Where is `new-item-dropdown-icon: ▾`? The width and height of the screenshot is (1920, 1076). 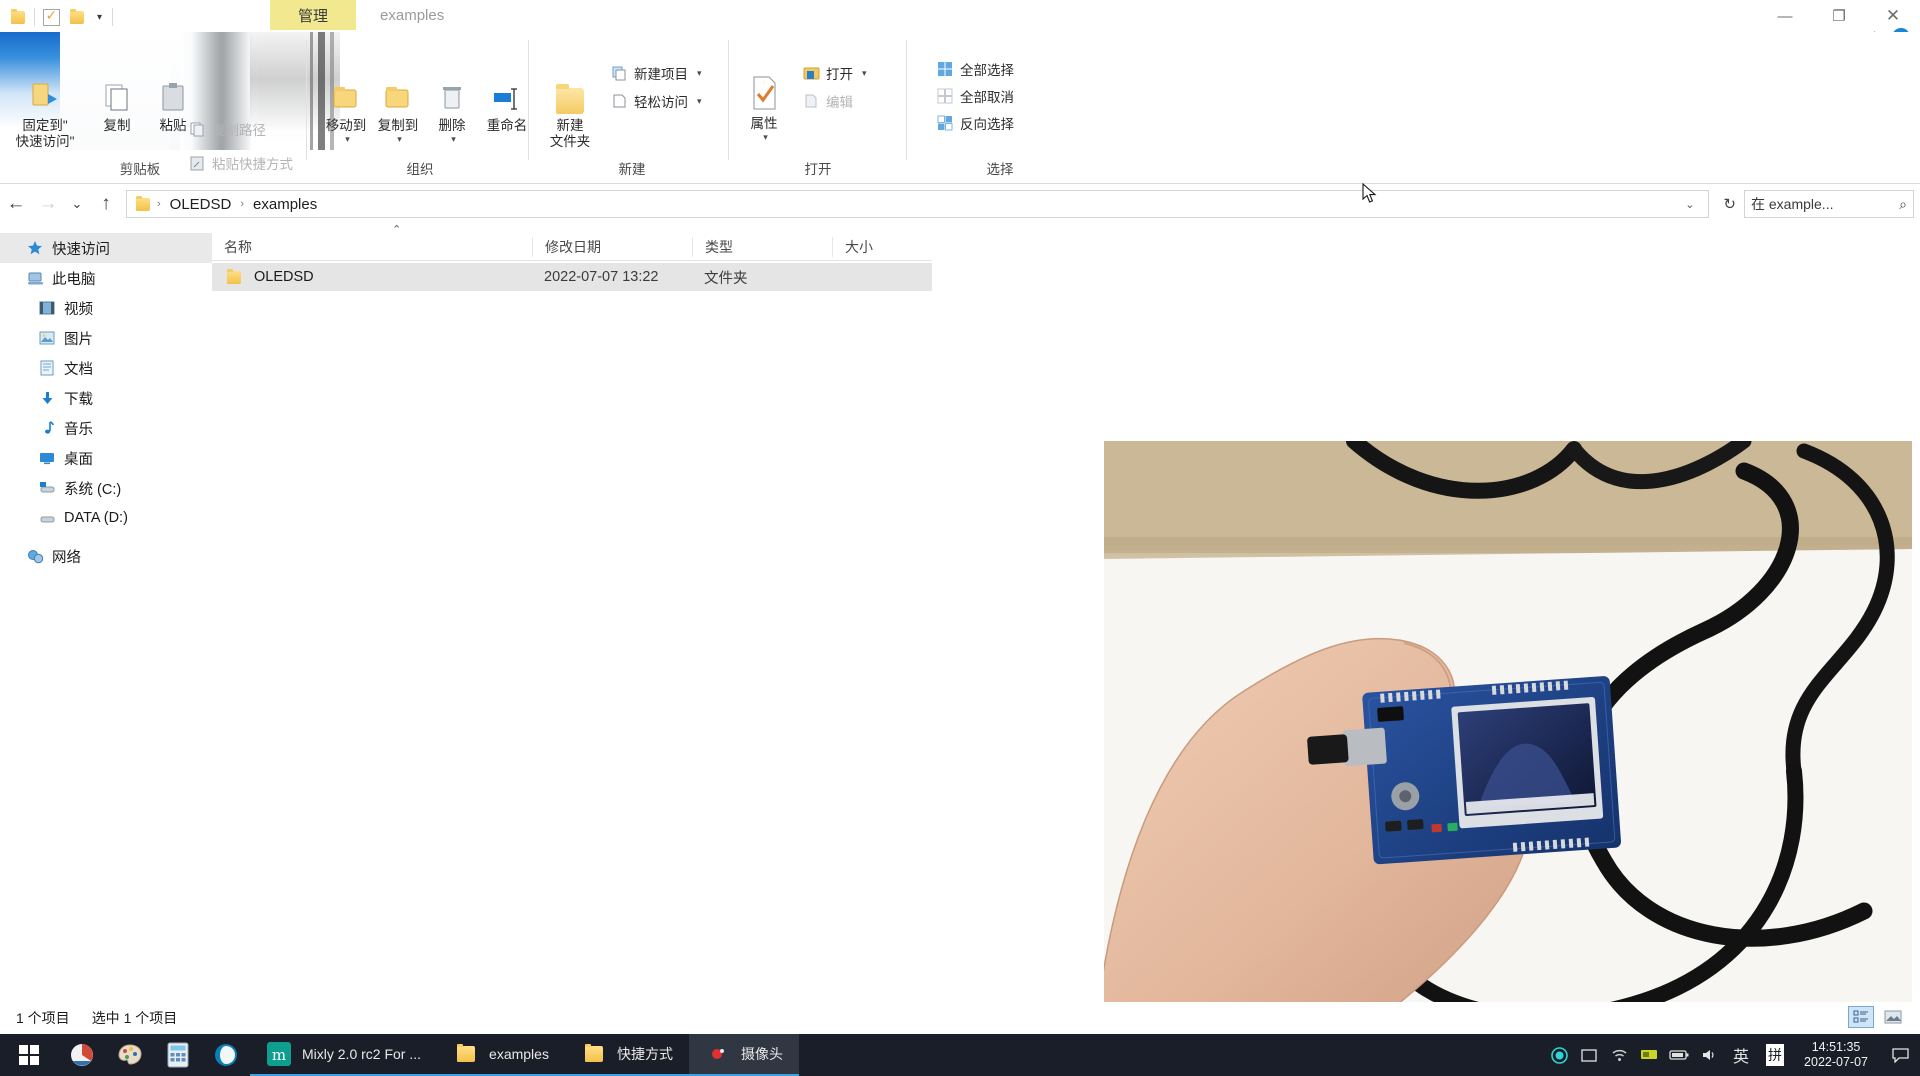 new-item-dropdown-icon: ▾ is located at coordinates (699, 73).